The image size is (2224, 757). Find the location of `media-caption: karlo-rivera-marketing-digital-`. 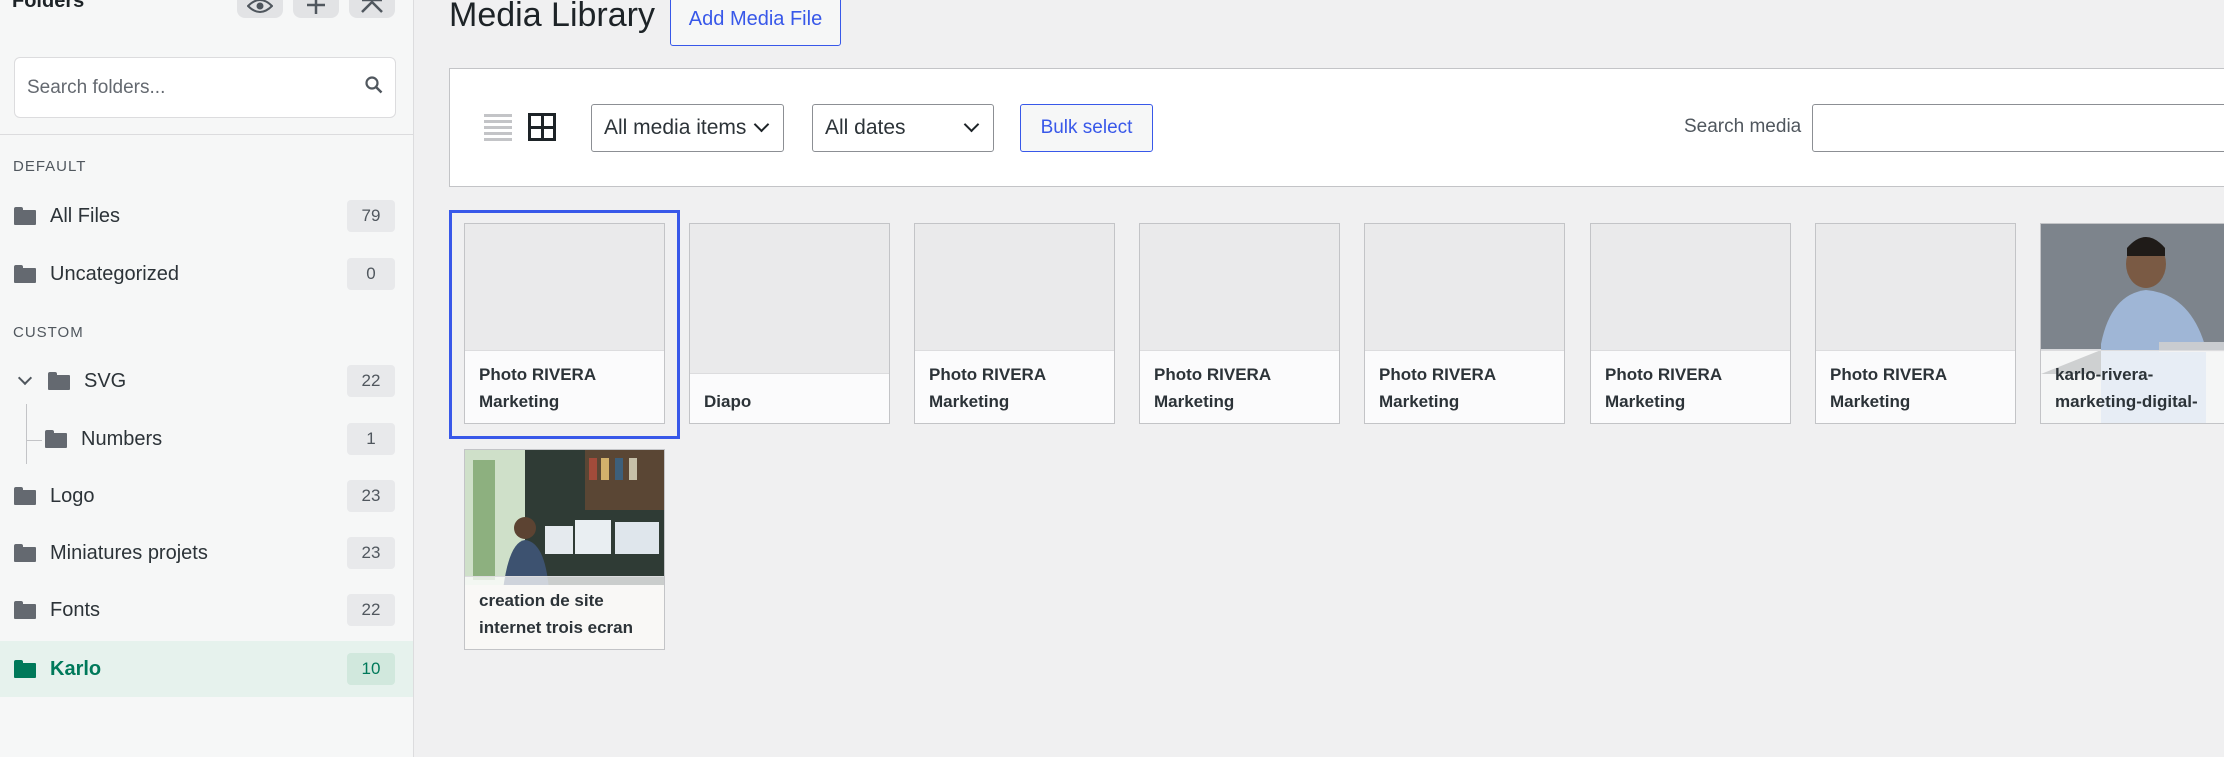

media-caption: karlo-rivera-marketing-digital- is located at coordinates (2132, 386).